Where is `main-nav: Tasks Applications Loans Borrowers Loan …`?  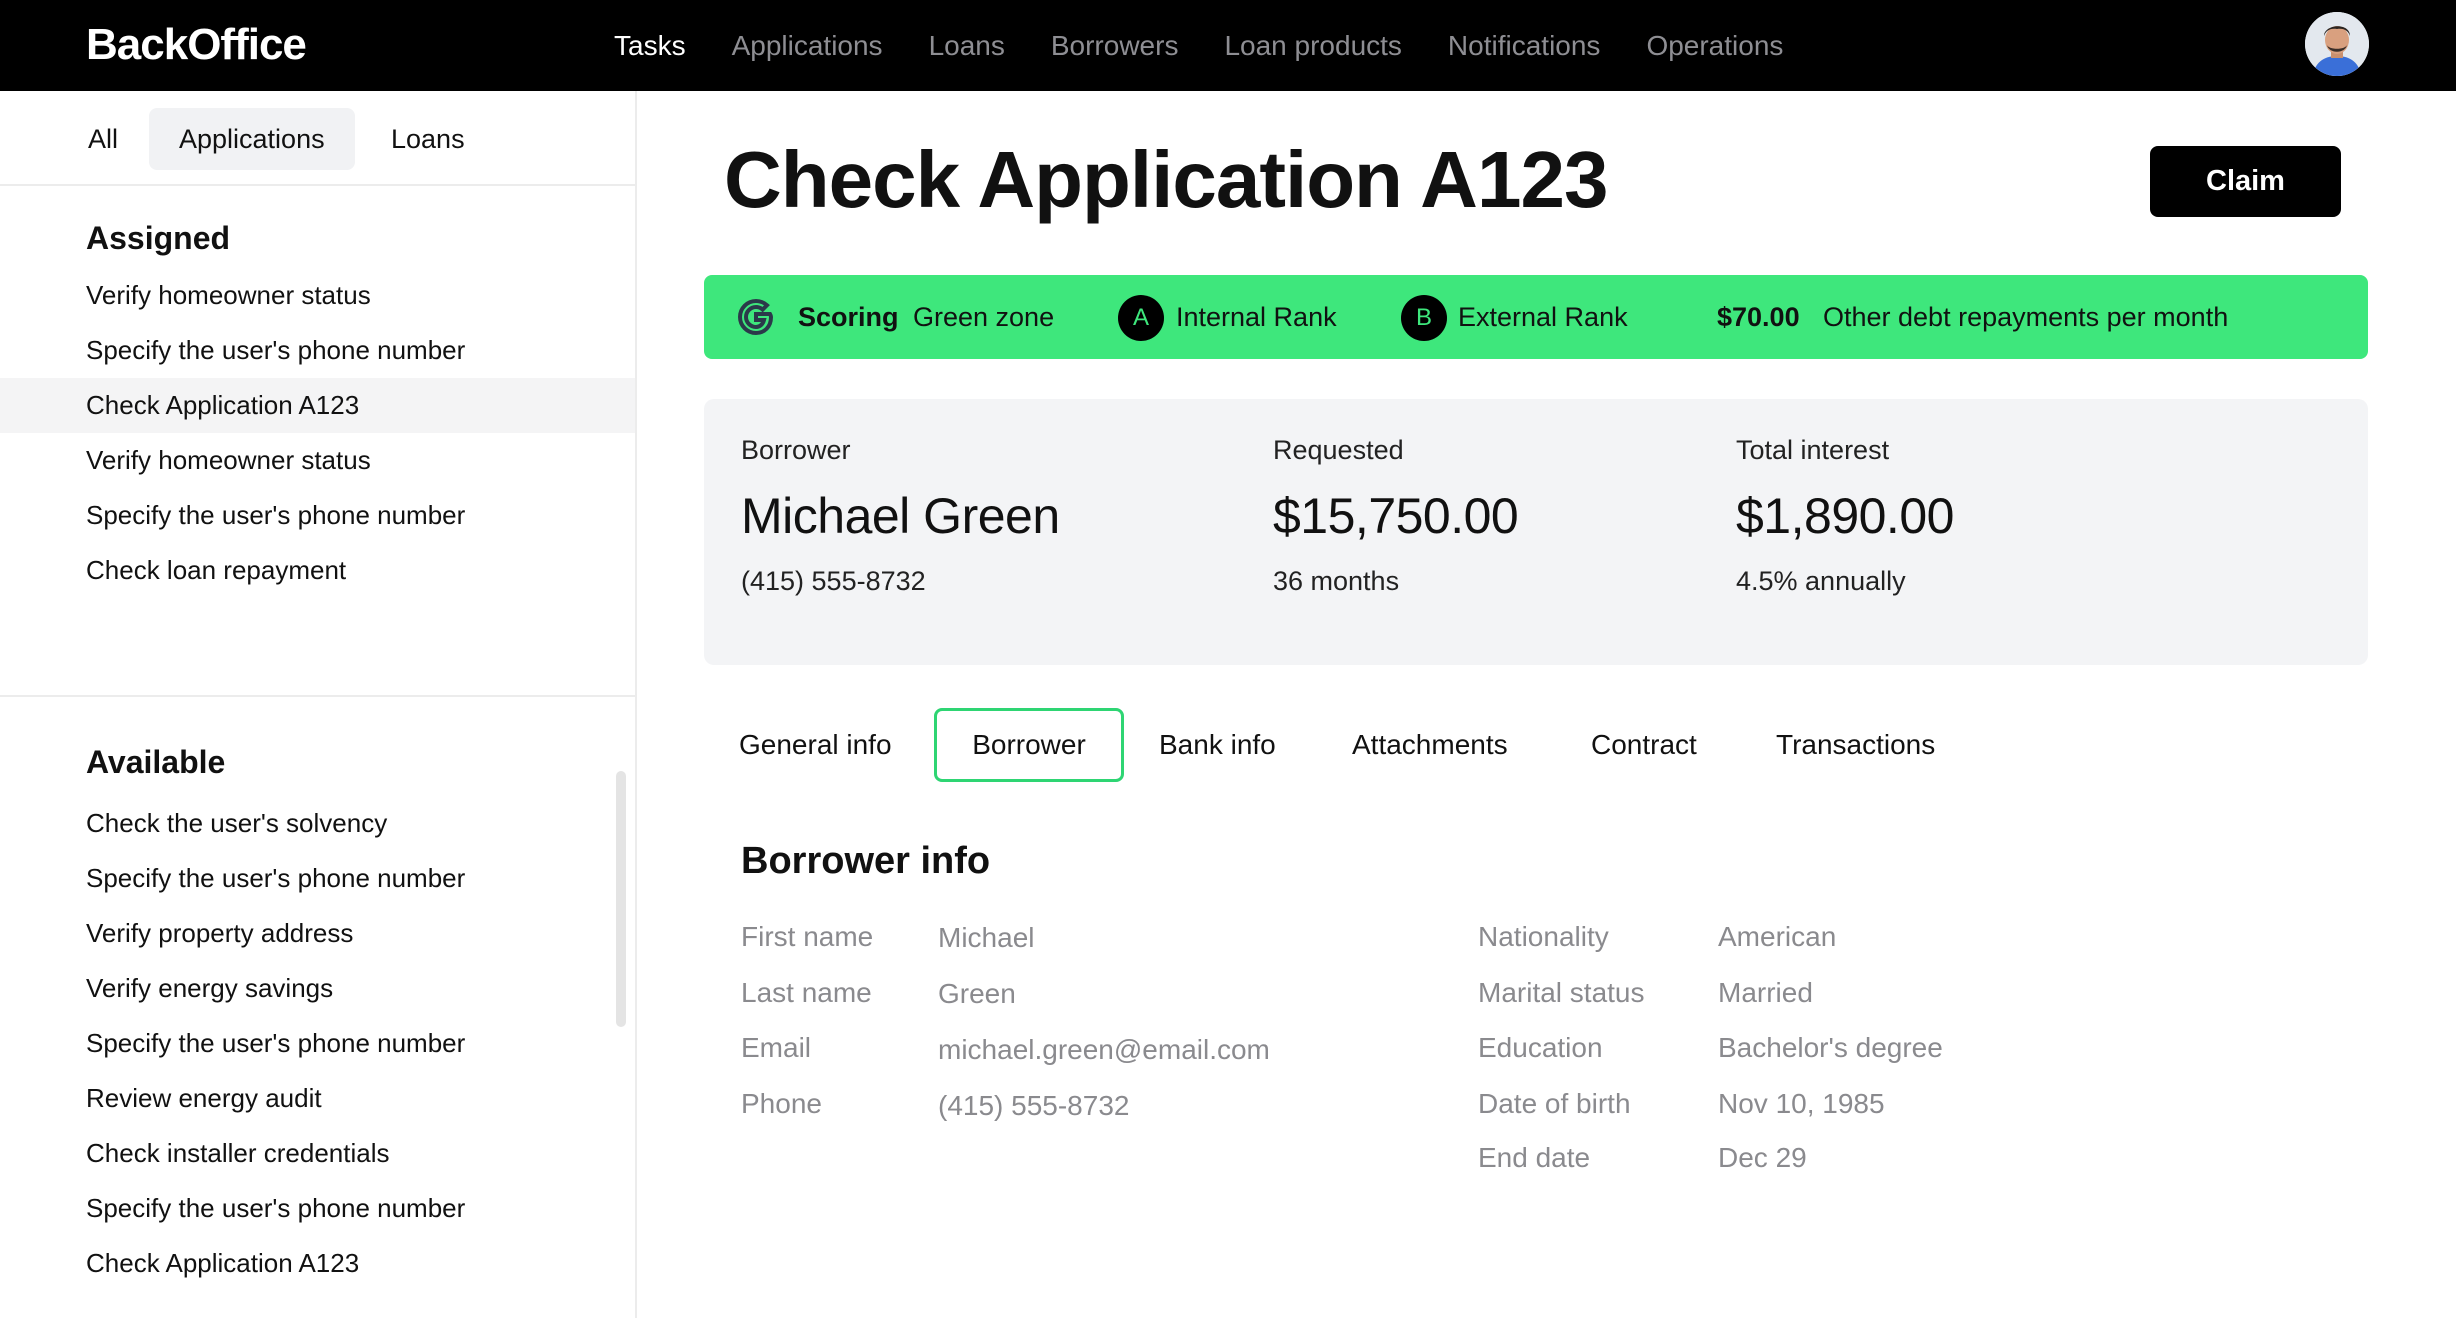 main-nav: Tasks Applications Loans Borrowers Loan … is located at coordinates (1221, 45).